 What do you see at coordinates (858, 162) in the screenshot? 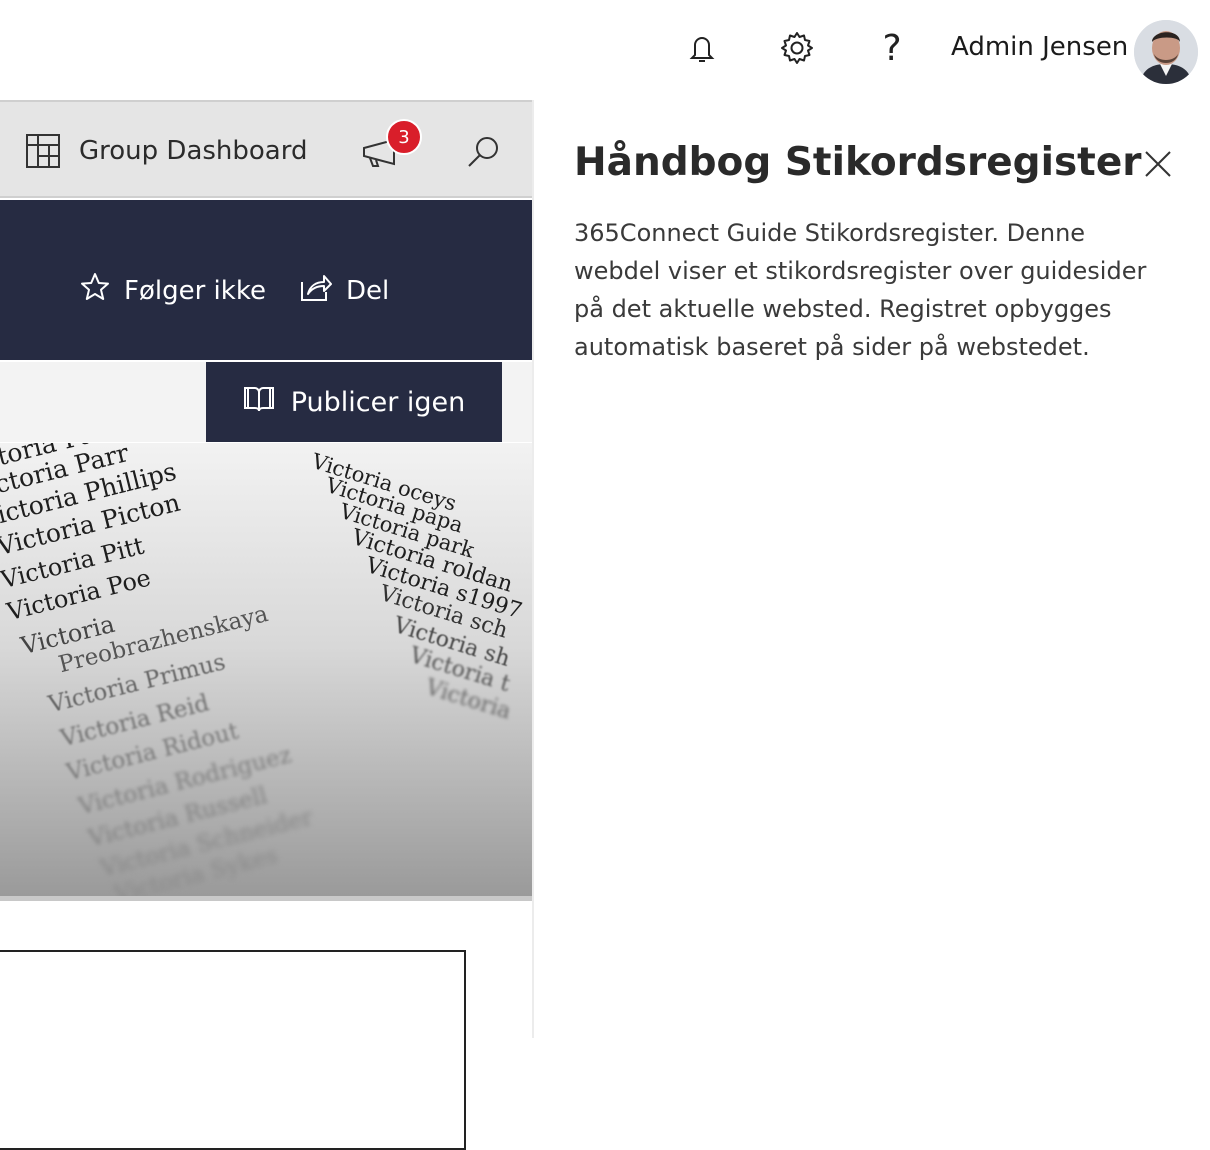
I see `panel-title: Håndbog Stikordsregister` at bounding box center [858, 162].